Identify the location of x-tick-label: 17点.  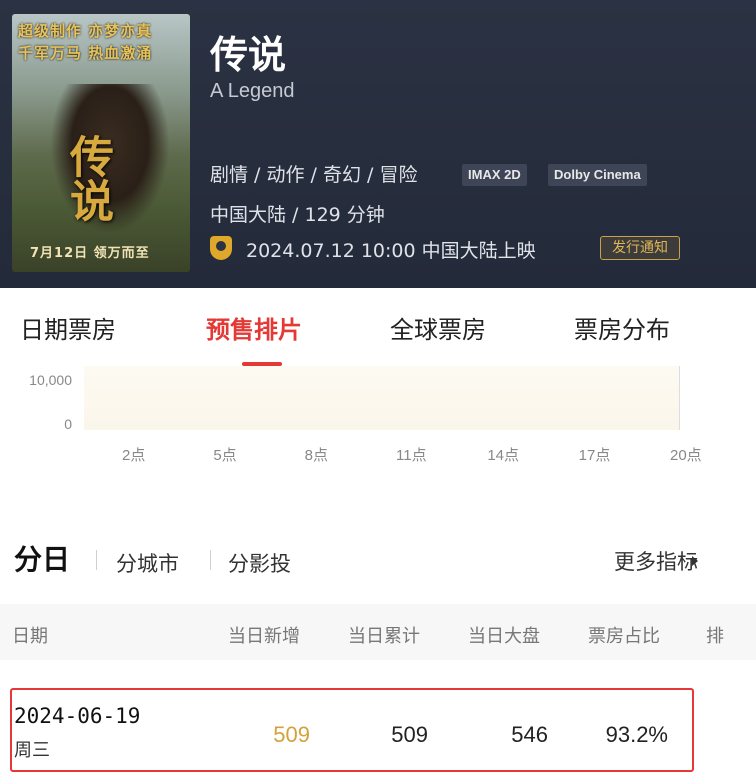
(594, 455).